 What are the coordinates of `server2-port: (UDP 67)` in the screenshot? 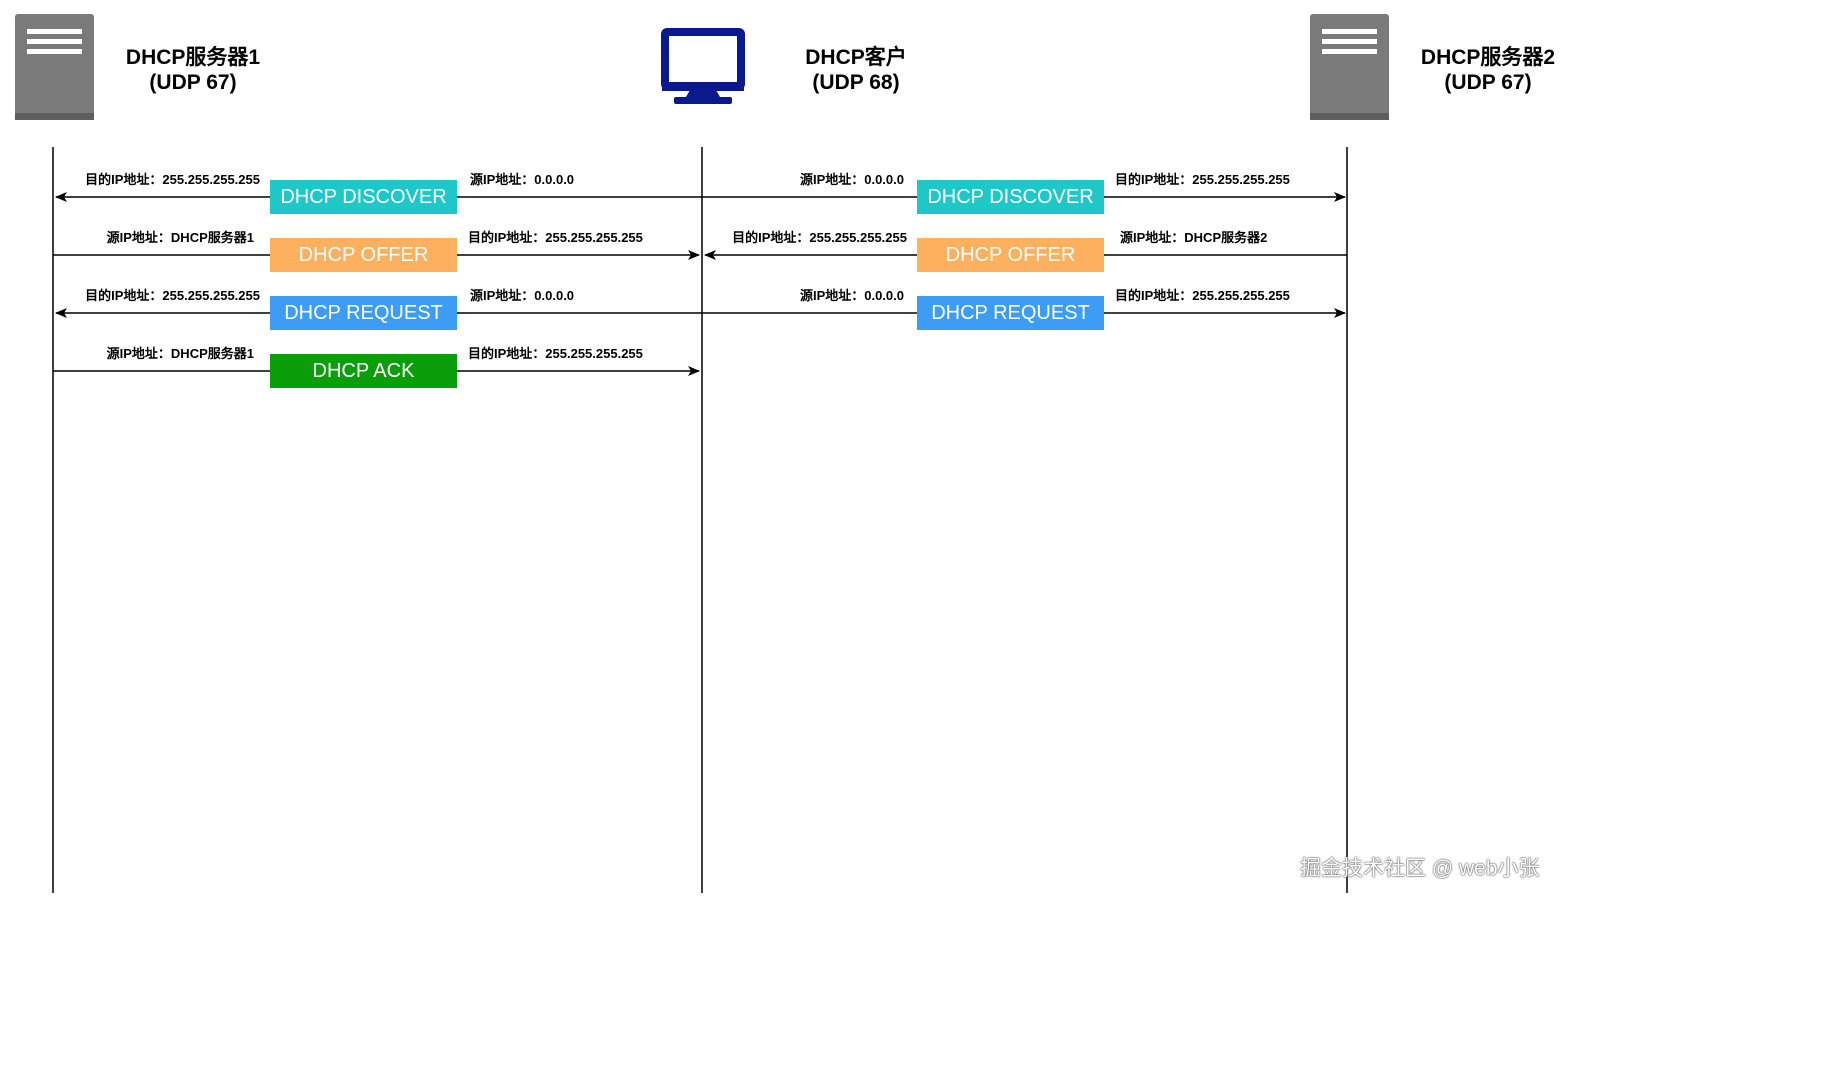 It's located at (1488, 82).